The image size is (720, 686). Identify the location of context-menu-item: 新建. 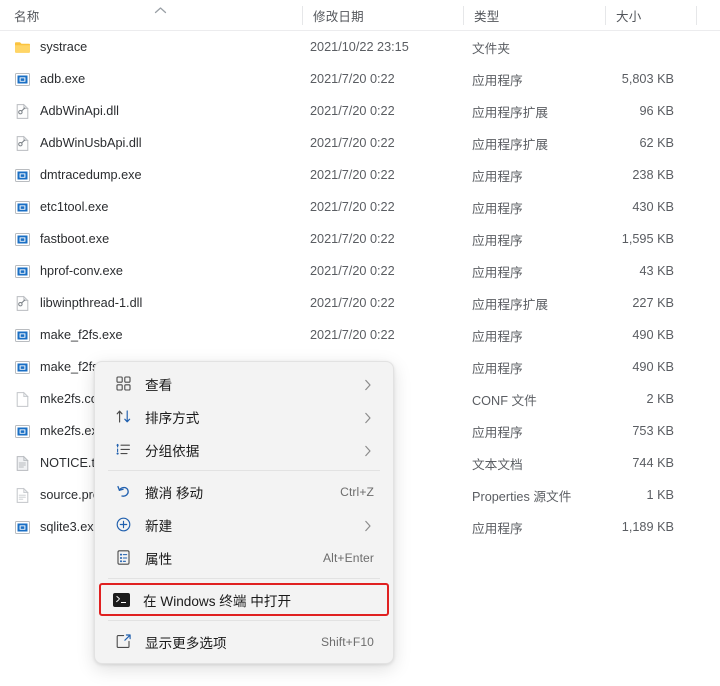
(244, 524).